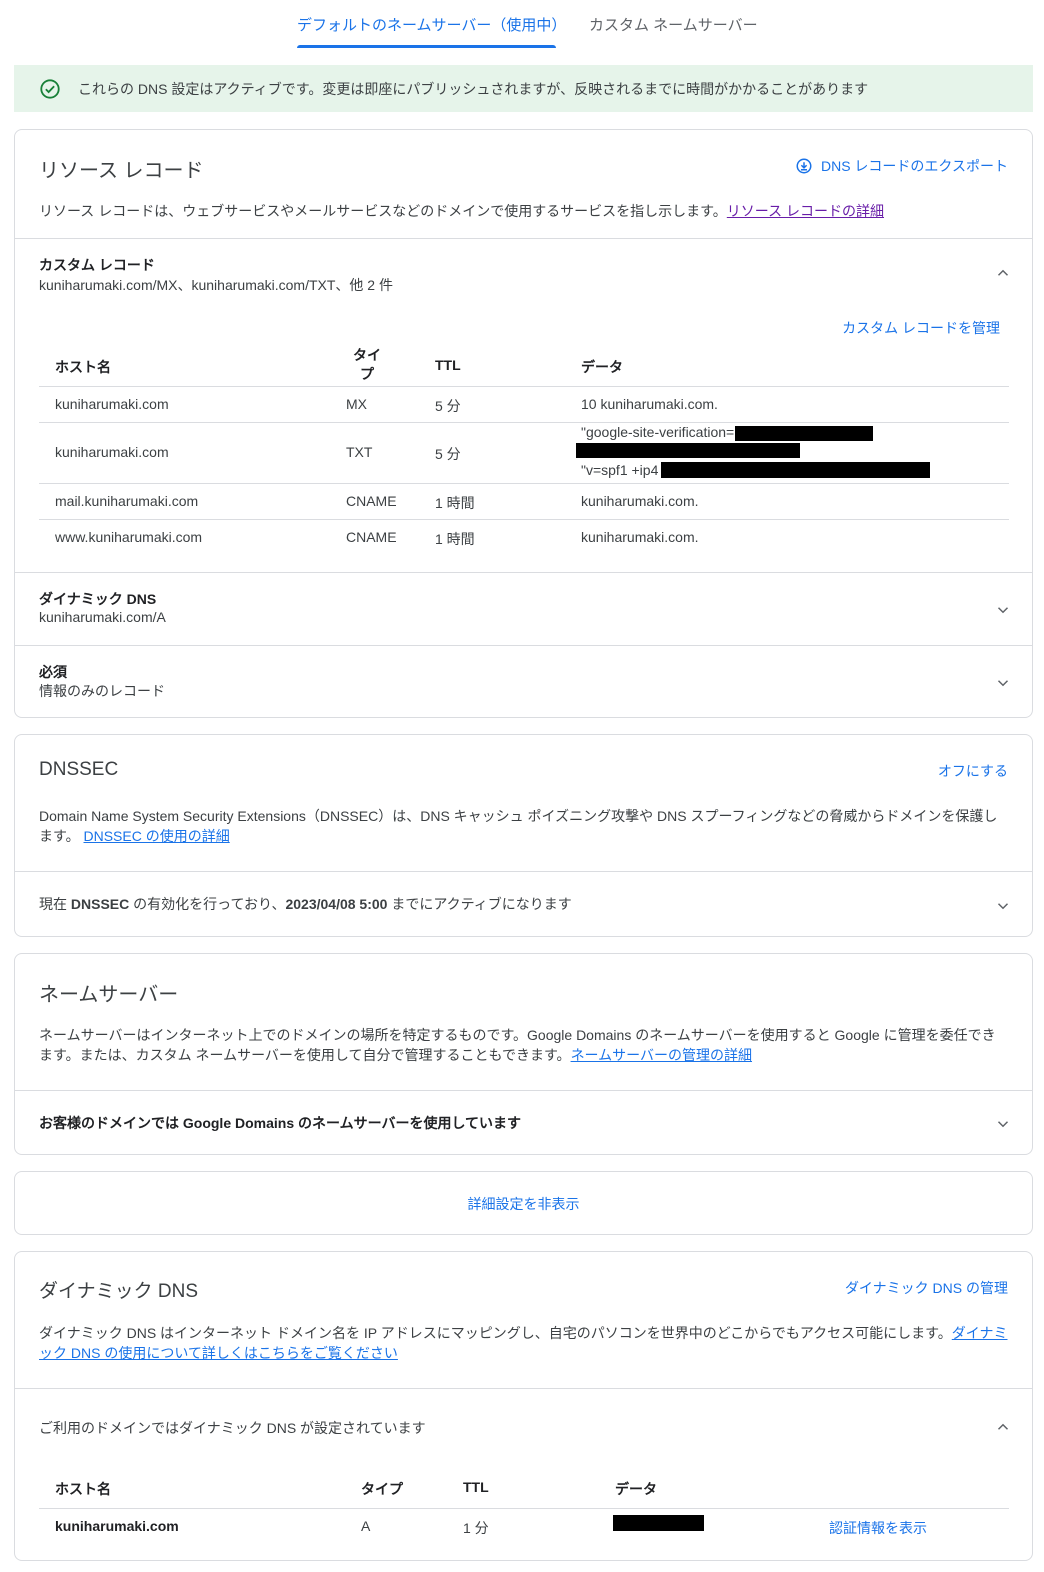  What do you see at coordinates (109, 995) in the screenshot?
I see `card-title: ネームサーバー` at bounding box center [109, 995].